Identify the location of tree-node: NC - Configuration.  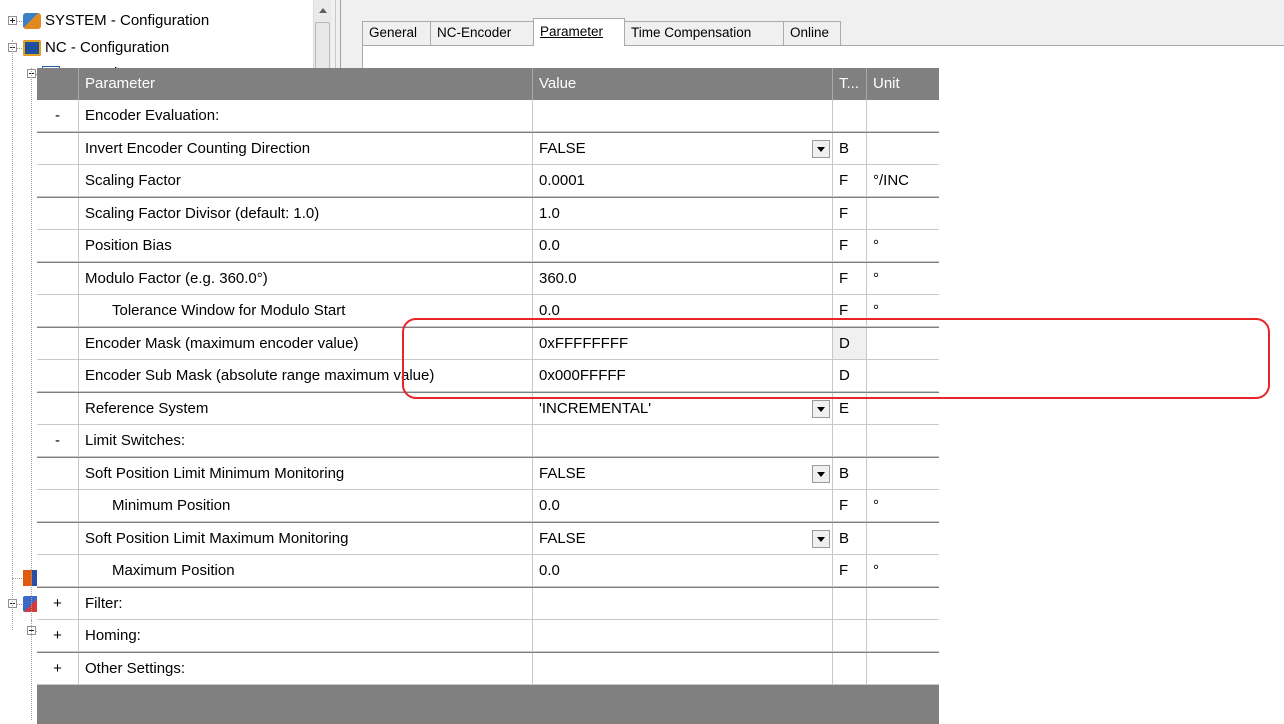
(156, 48).